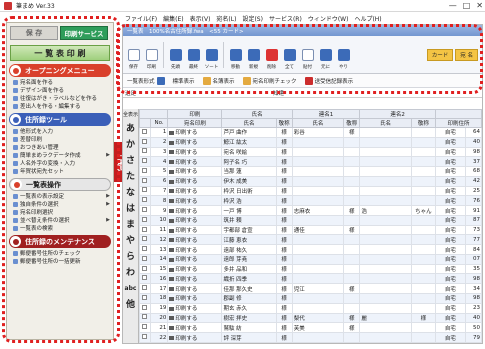  What do you see at coordinates (193, 55) in the screenshot?
I see `toolbar-last-button: 最終` at bounding box center [193, 55].